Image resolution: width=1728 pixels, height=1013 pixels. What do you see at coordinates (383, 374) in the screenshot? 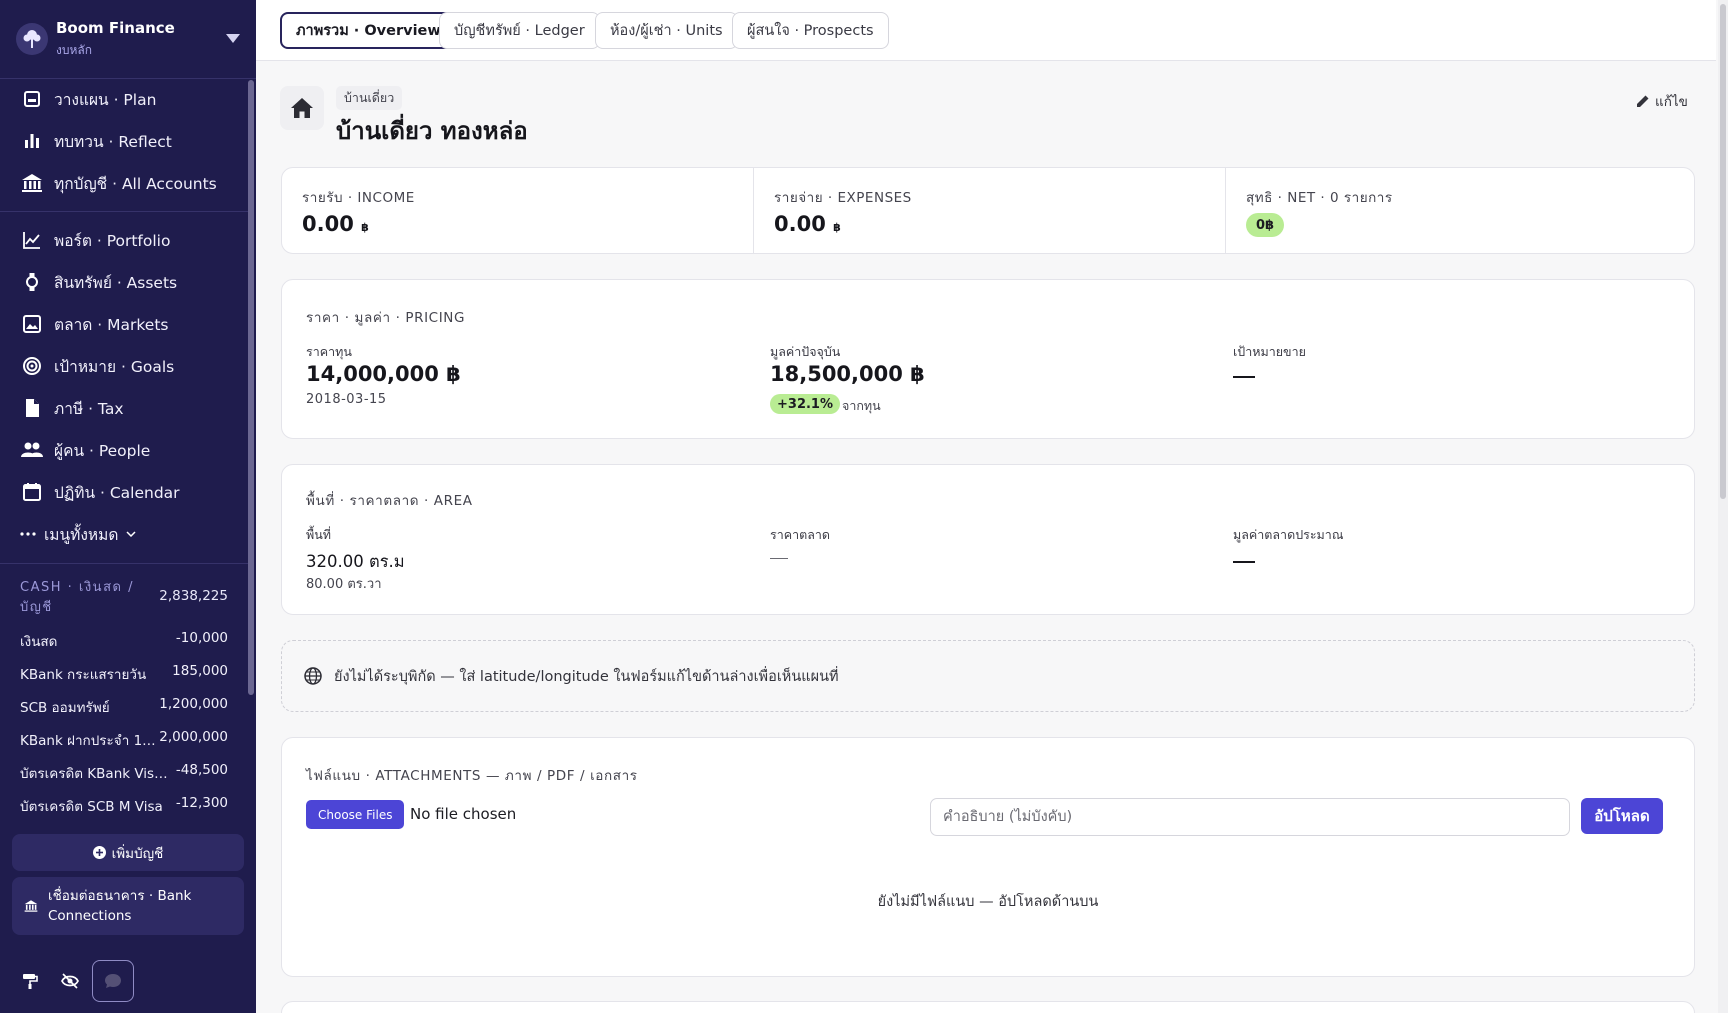
I see `cost-value: 14,000,000 ฿` at bounding box center [383, 374].